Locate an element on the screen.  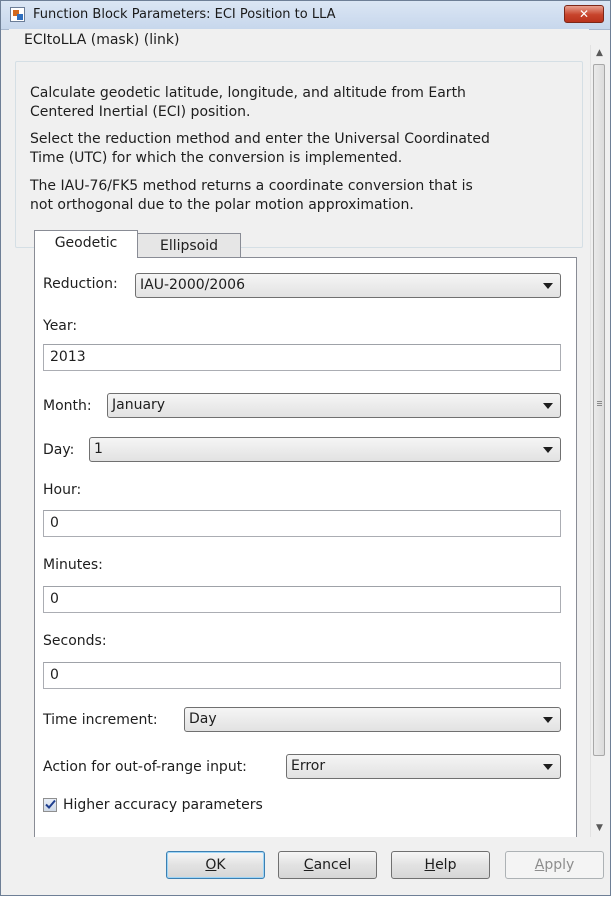
scroll-down-icon: ▼ is located at coordinates (599, 828).